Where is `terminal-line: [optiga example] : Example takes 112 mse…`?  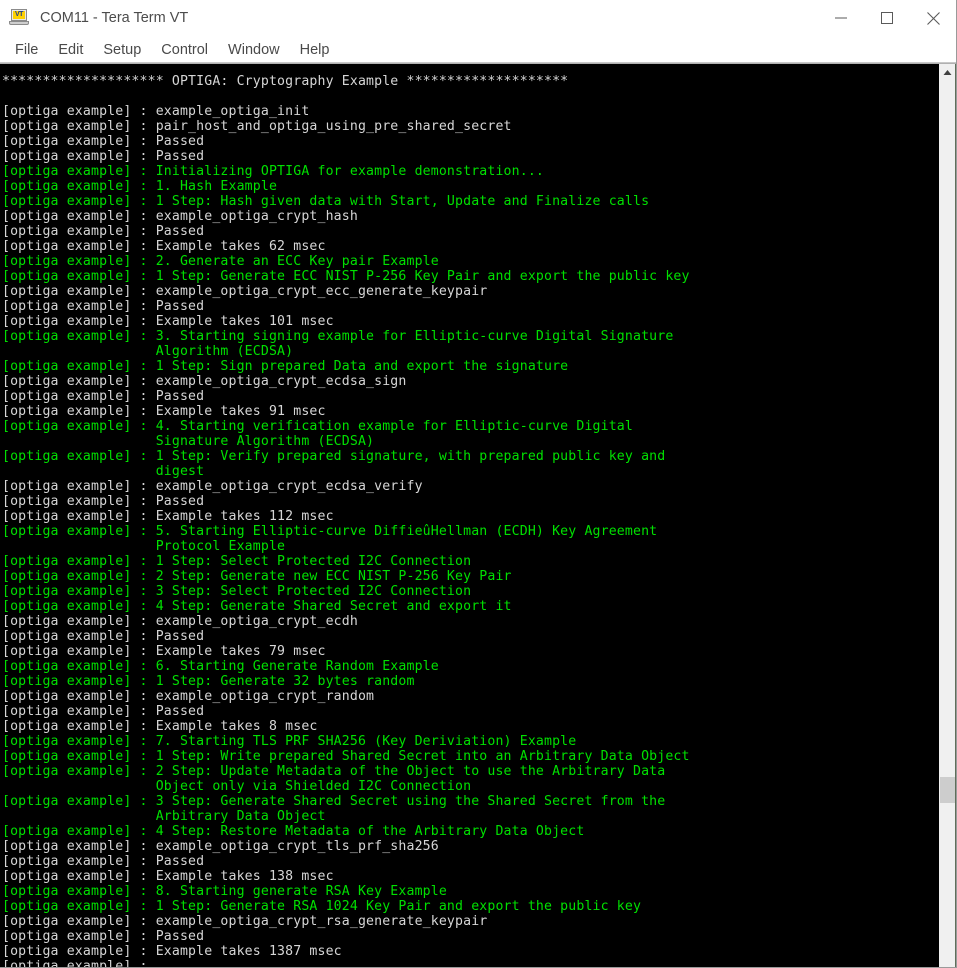
terminal-line: [optiga example] : Example takes 112 mse… is located at coordinates (168, 516).